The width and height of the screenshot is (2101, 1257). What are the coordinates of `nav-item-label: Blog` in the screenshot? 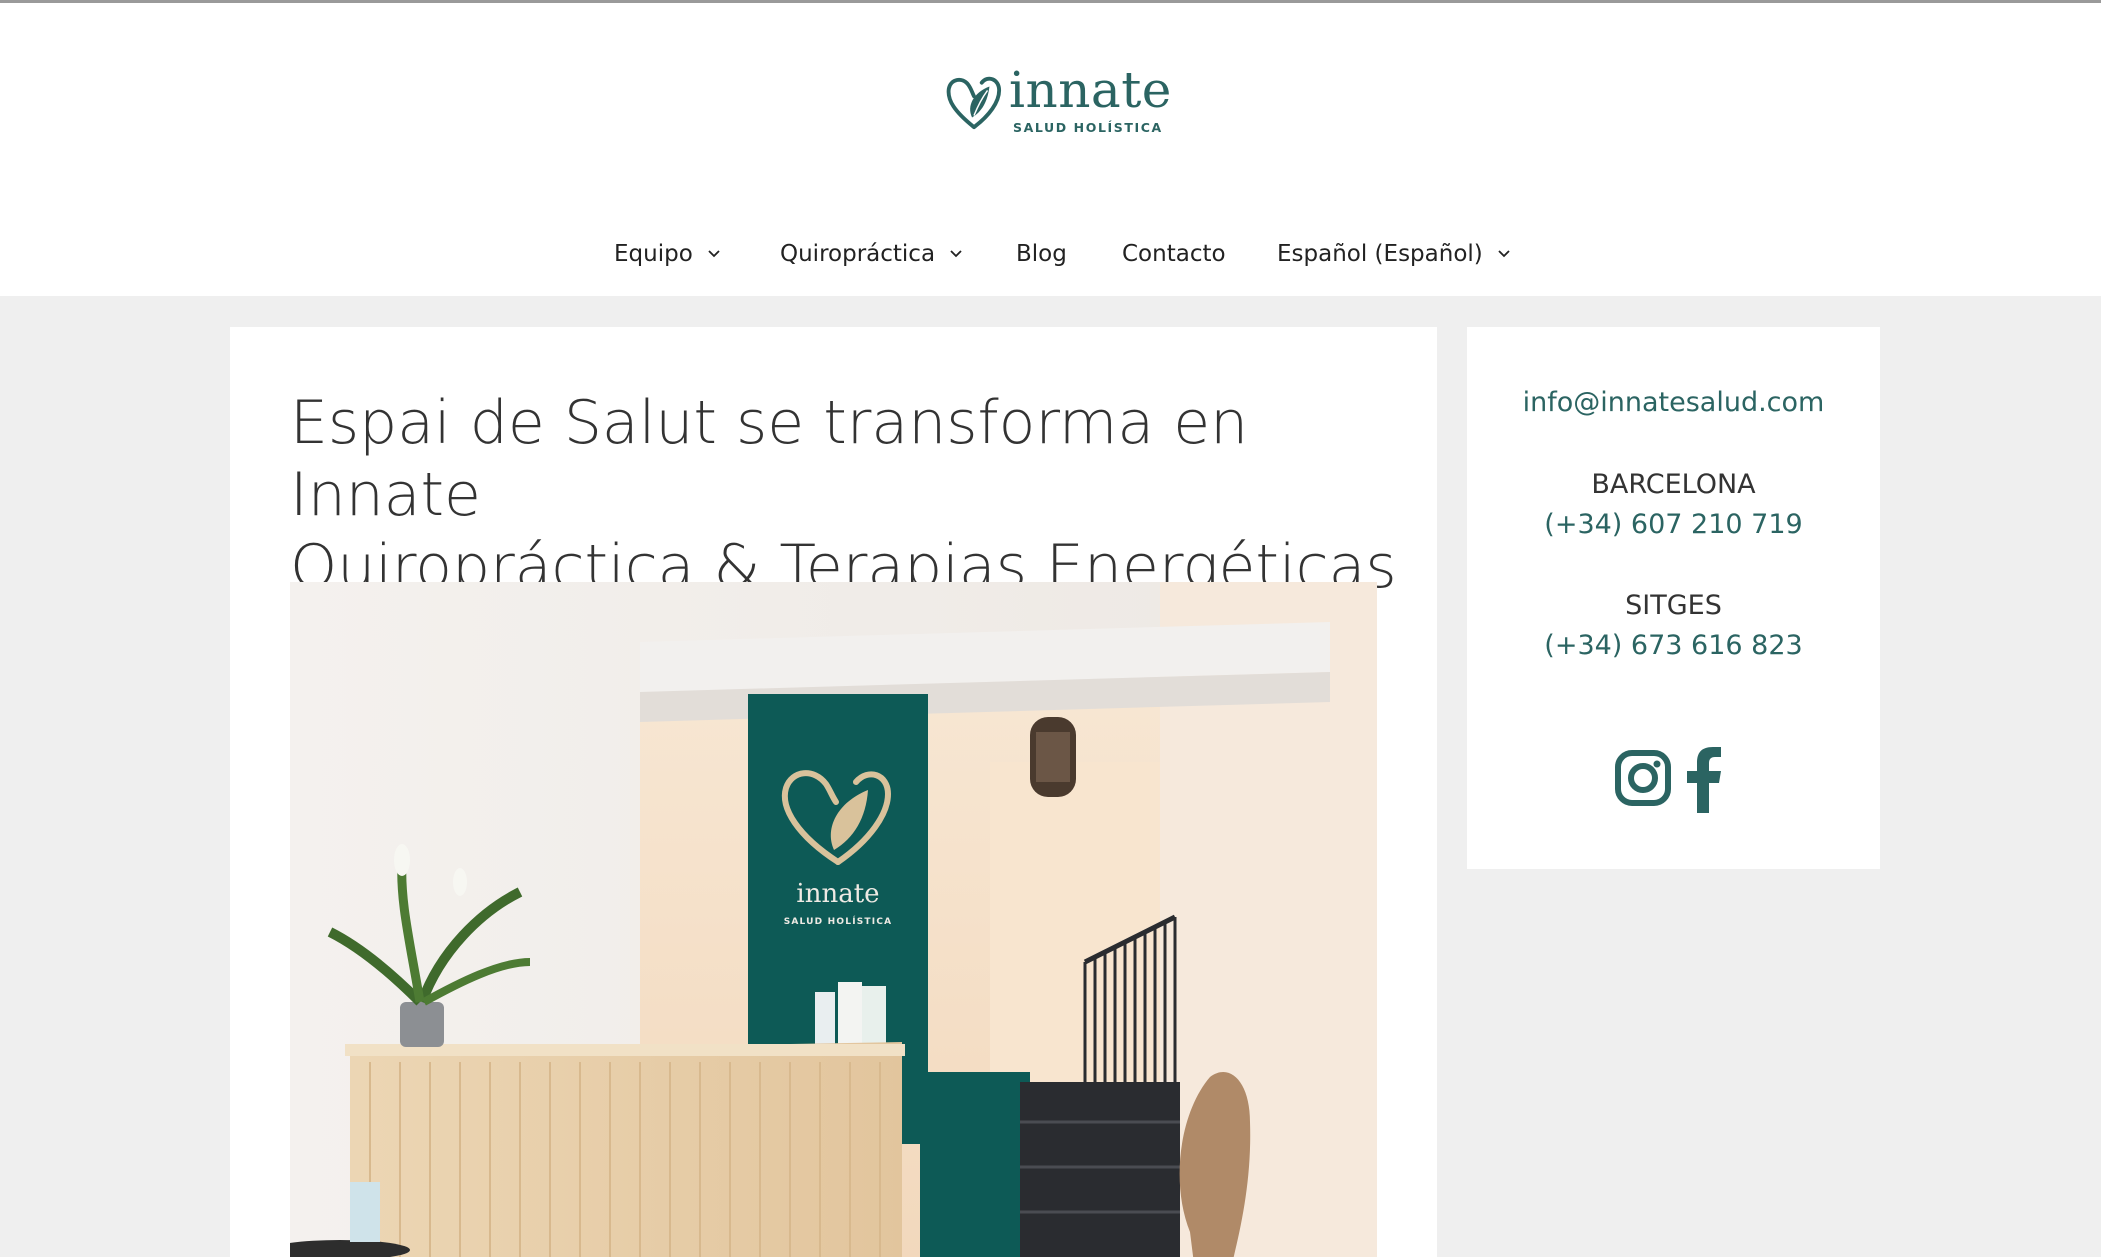 It's located at (1041, 254).